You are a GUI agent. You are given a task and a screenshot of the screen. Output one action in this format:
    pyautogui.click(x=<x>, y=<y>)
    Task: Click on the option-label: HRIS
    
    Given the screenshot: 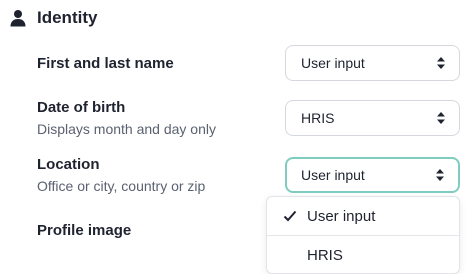 What is the action you would take?
    pyautogui.click(x=325, y=255)
    